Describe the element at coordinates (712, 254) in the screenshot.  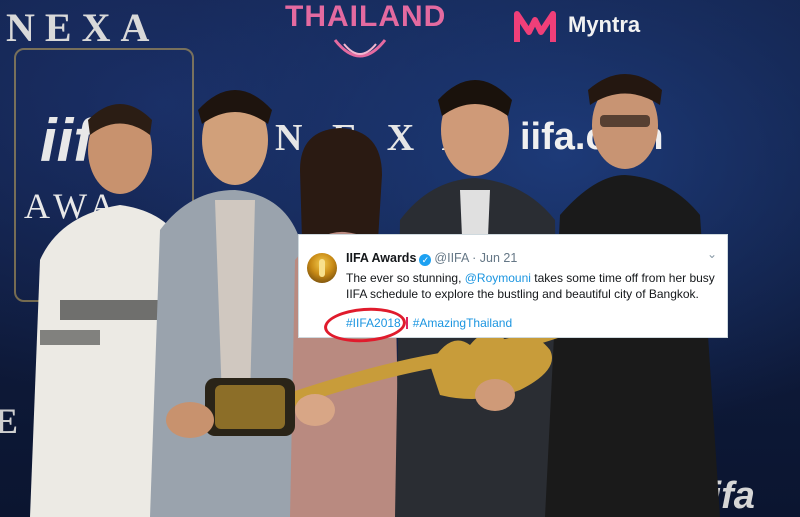
I see `chevron-down-icon: ⌄` at that location.